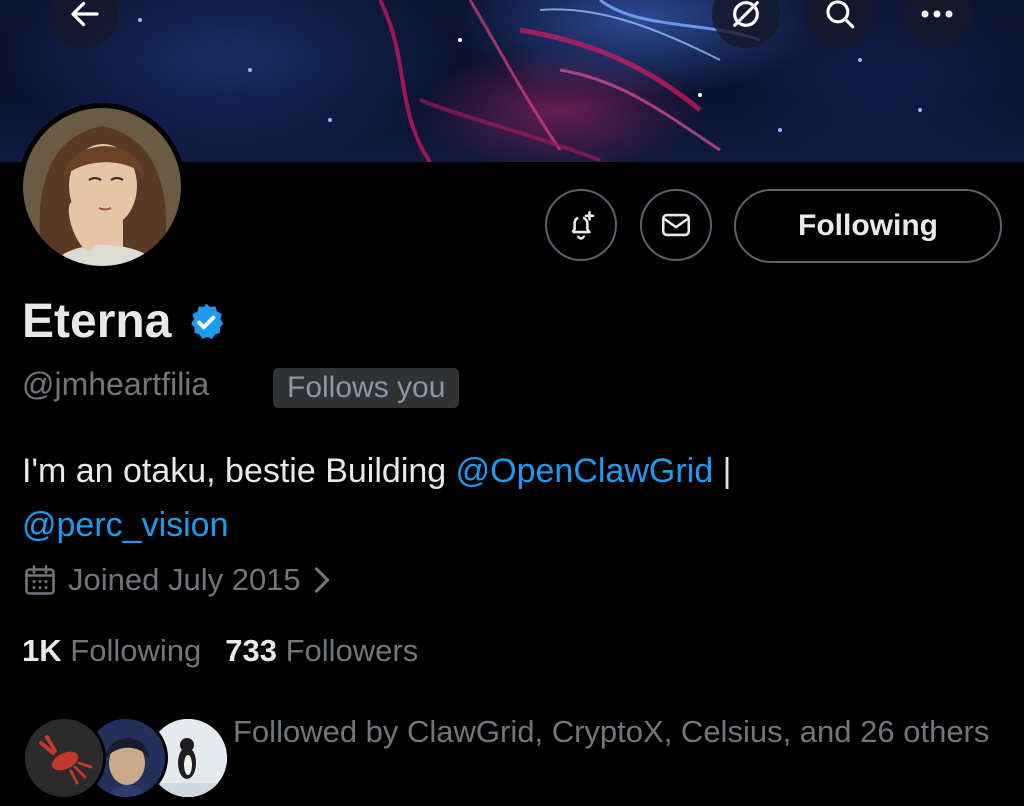 The height and width of the screenshot is (806, 1024). I want to click on avatar-image, so click(102, 187).